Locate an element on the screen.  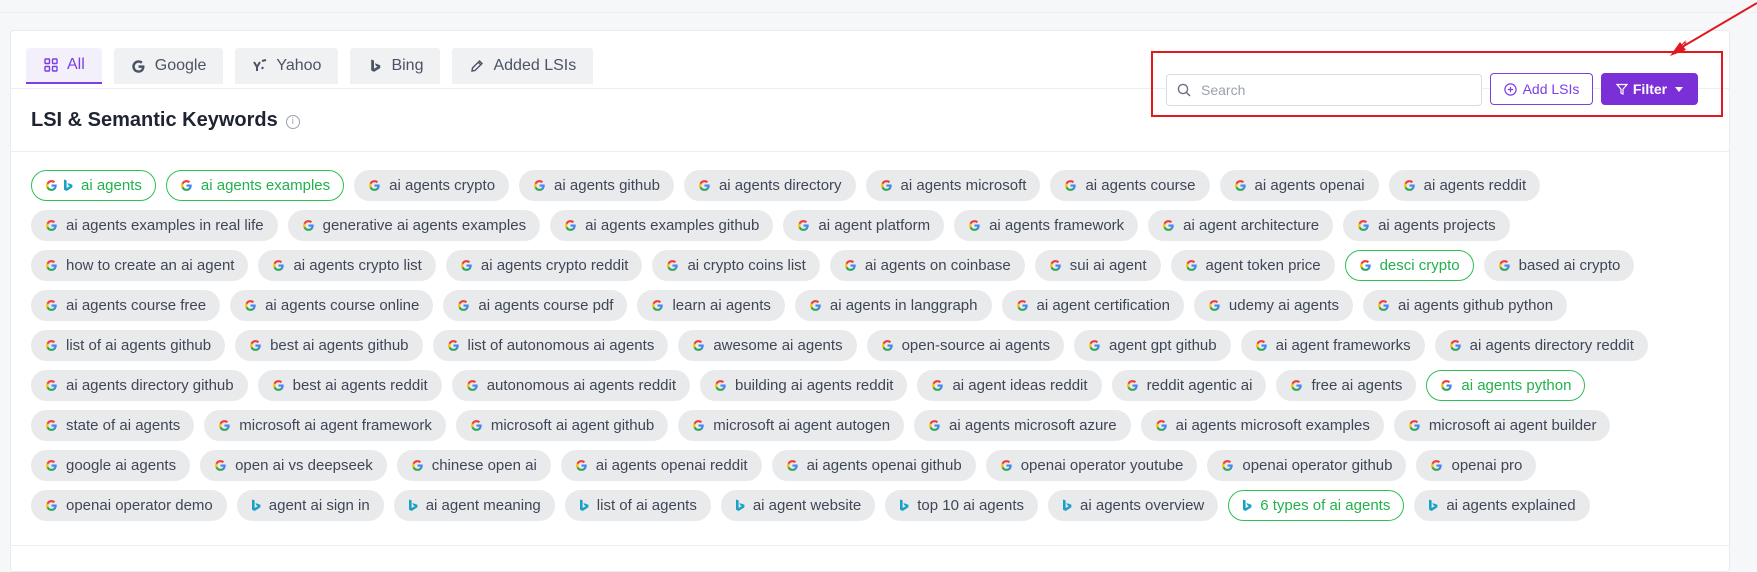
keyword-label: ai agent meaning is located at coordinates (483, 505).